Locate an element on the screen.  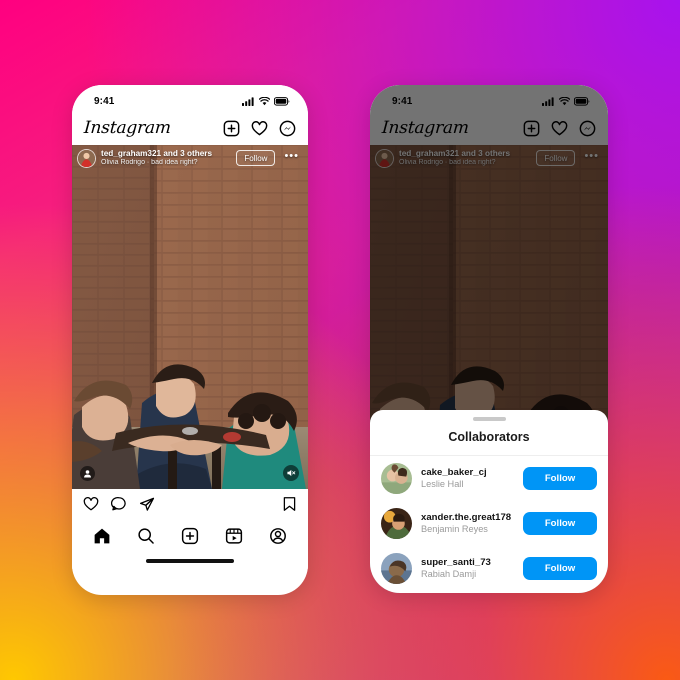
create-plus-icon is located at coordinates (190, 536).